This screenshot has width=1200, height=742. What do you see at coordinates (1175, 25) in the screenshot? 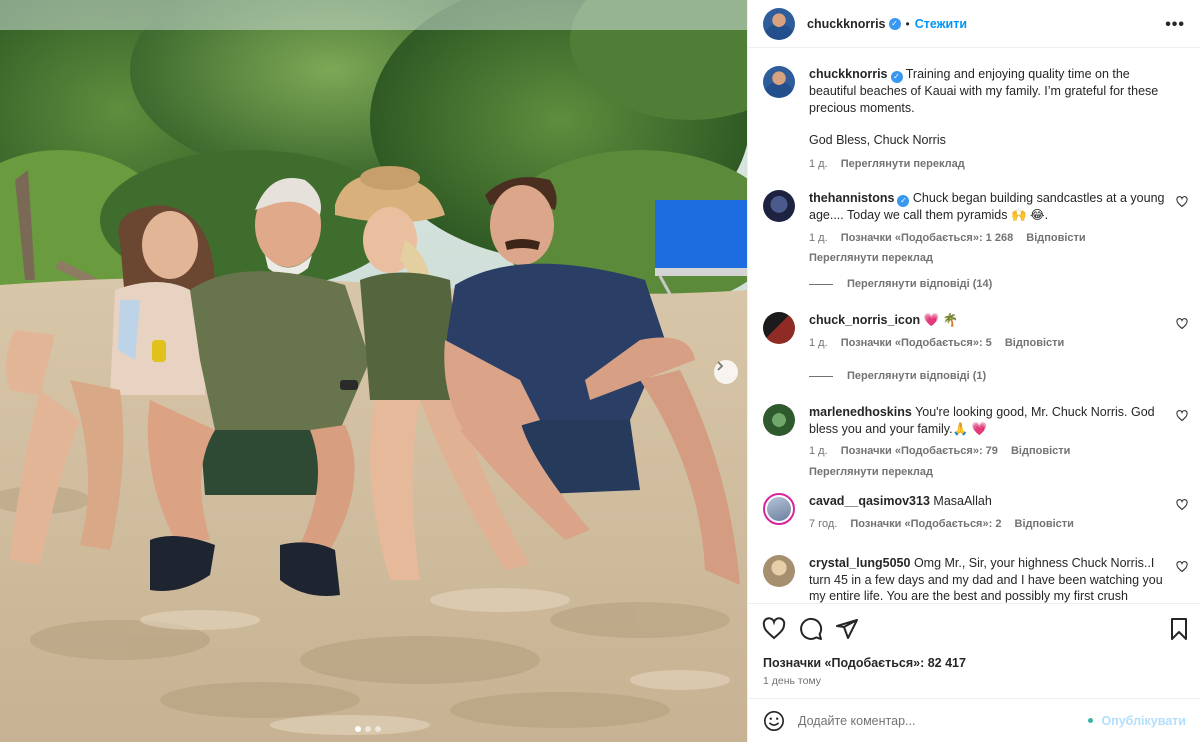
I see `more-icon: •••` at bounding box center [1175, 25].